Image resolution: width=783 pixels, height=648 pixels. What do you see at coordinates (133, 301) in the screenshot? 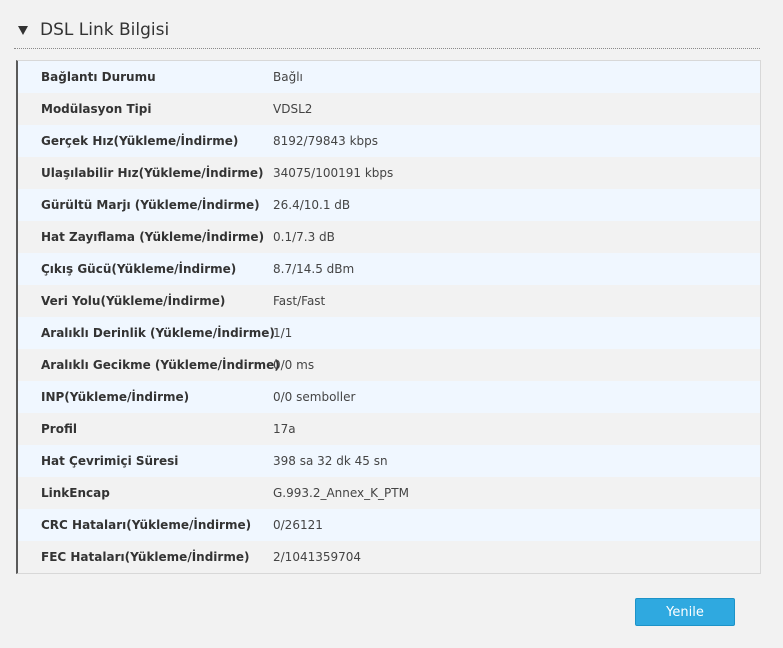
I see `row-label: Veri Yolu(Yükleme/İndirme)` at bounding box center [133, 301].